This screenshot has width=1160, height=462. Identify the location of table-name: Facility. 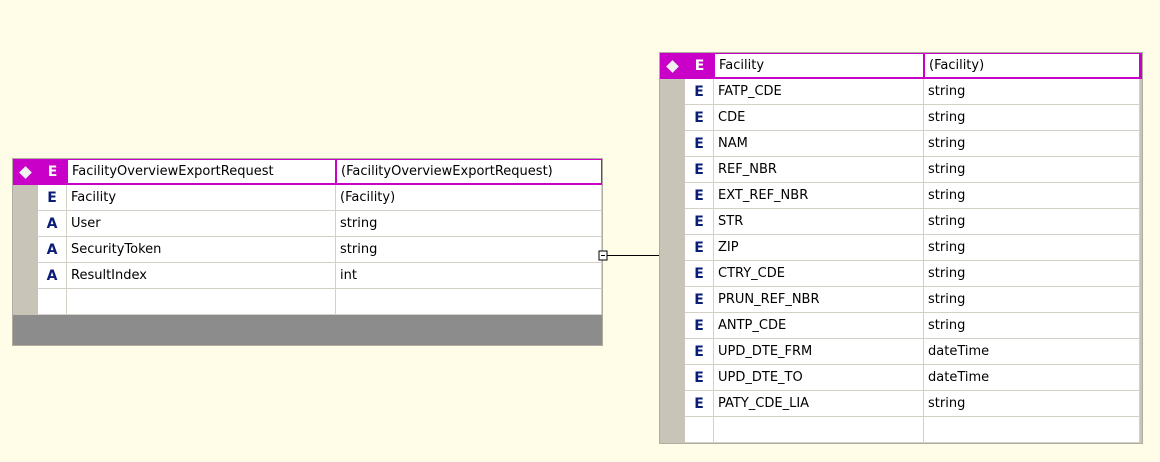
(819, 66).